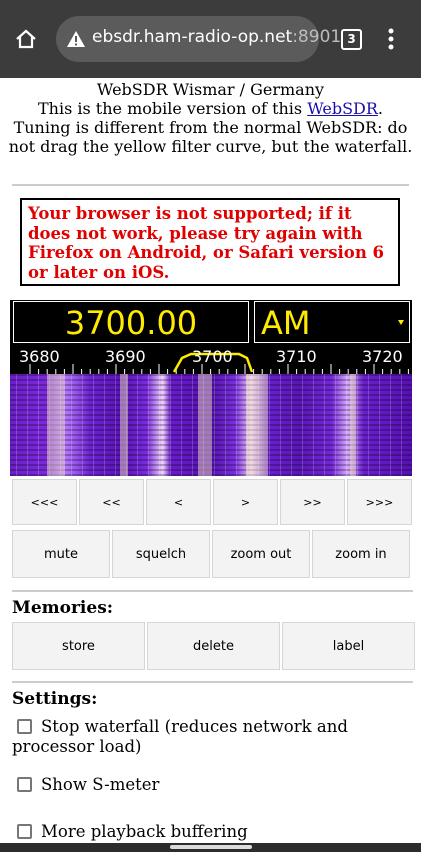  I want to click on frequency-display: 3700.00, so click(131, 322).